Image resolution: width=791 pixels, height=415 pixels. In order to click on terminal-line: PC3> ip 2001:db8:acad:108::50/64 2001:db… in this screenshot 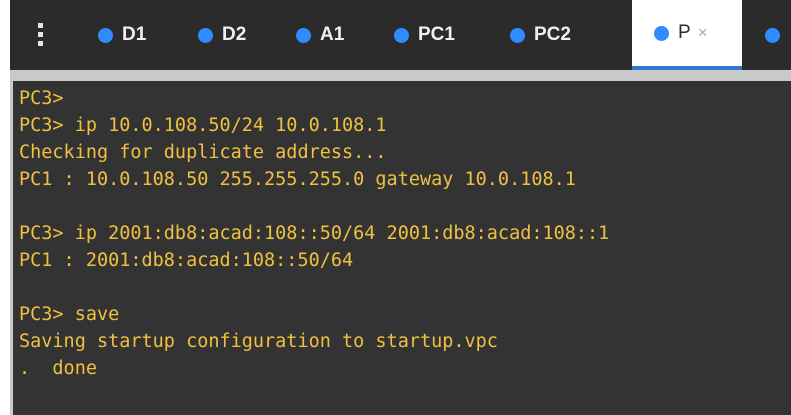, I will do `click(314, 233)`.